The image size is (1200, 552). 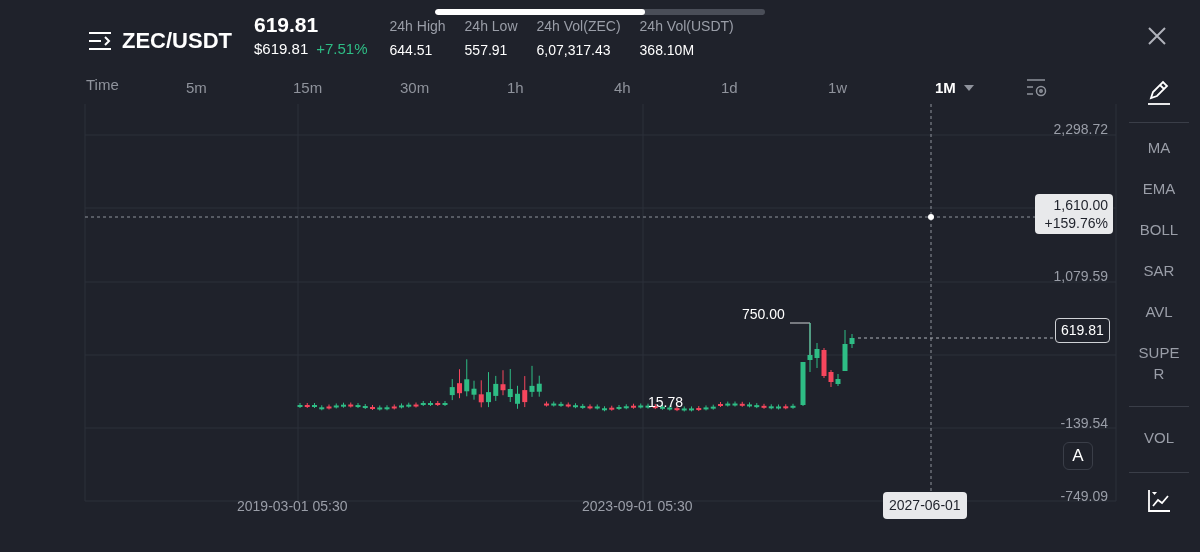 I want to click on interval-tab: 1h, so click(x=560, y=88).